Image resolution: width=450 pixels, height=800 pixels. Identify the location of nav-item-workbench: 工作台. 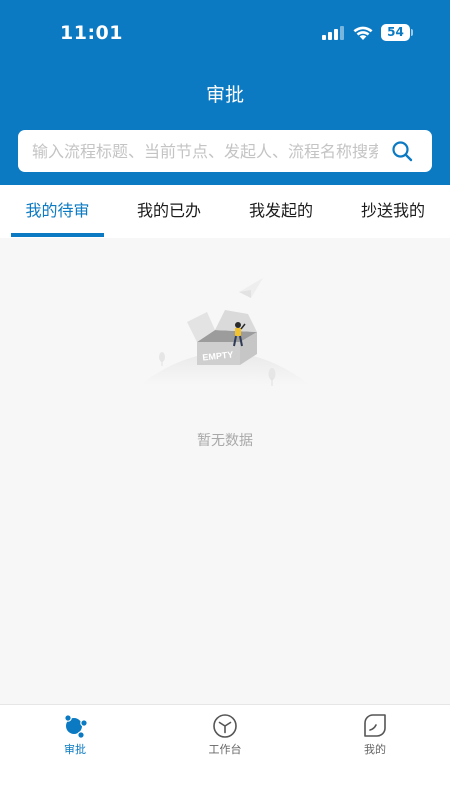
(225, 735).